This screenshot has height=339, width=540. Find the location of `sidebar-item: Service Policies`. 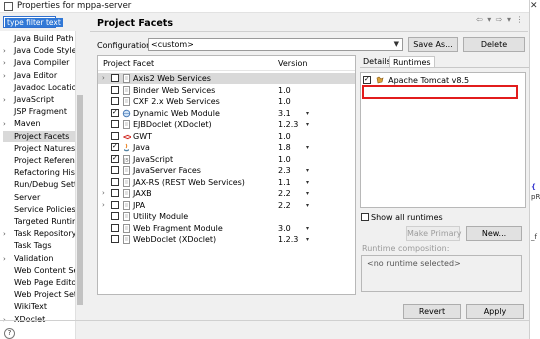

sidebar-item: Service Policies is located at coordinates (39, 209).